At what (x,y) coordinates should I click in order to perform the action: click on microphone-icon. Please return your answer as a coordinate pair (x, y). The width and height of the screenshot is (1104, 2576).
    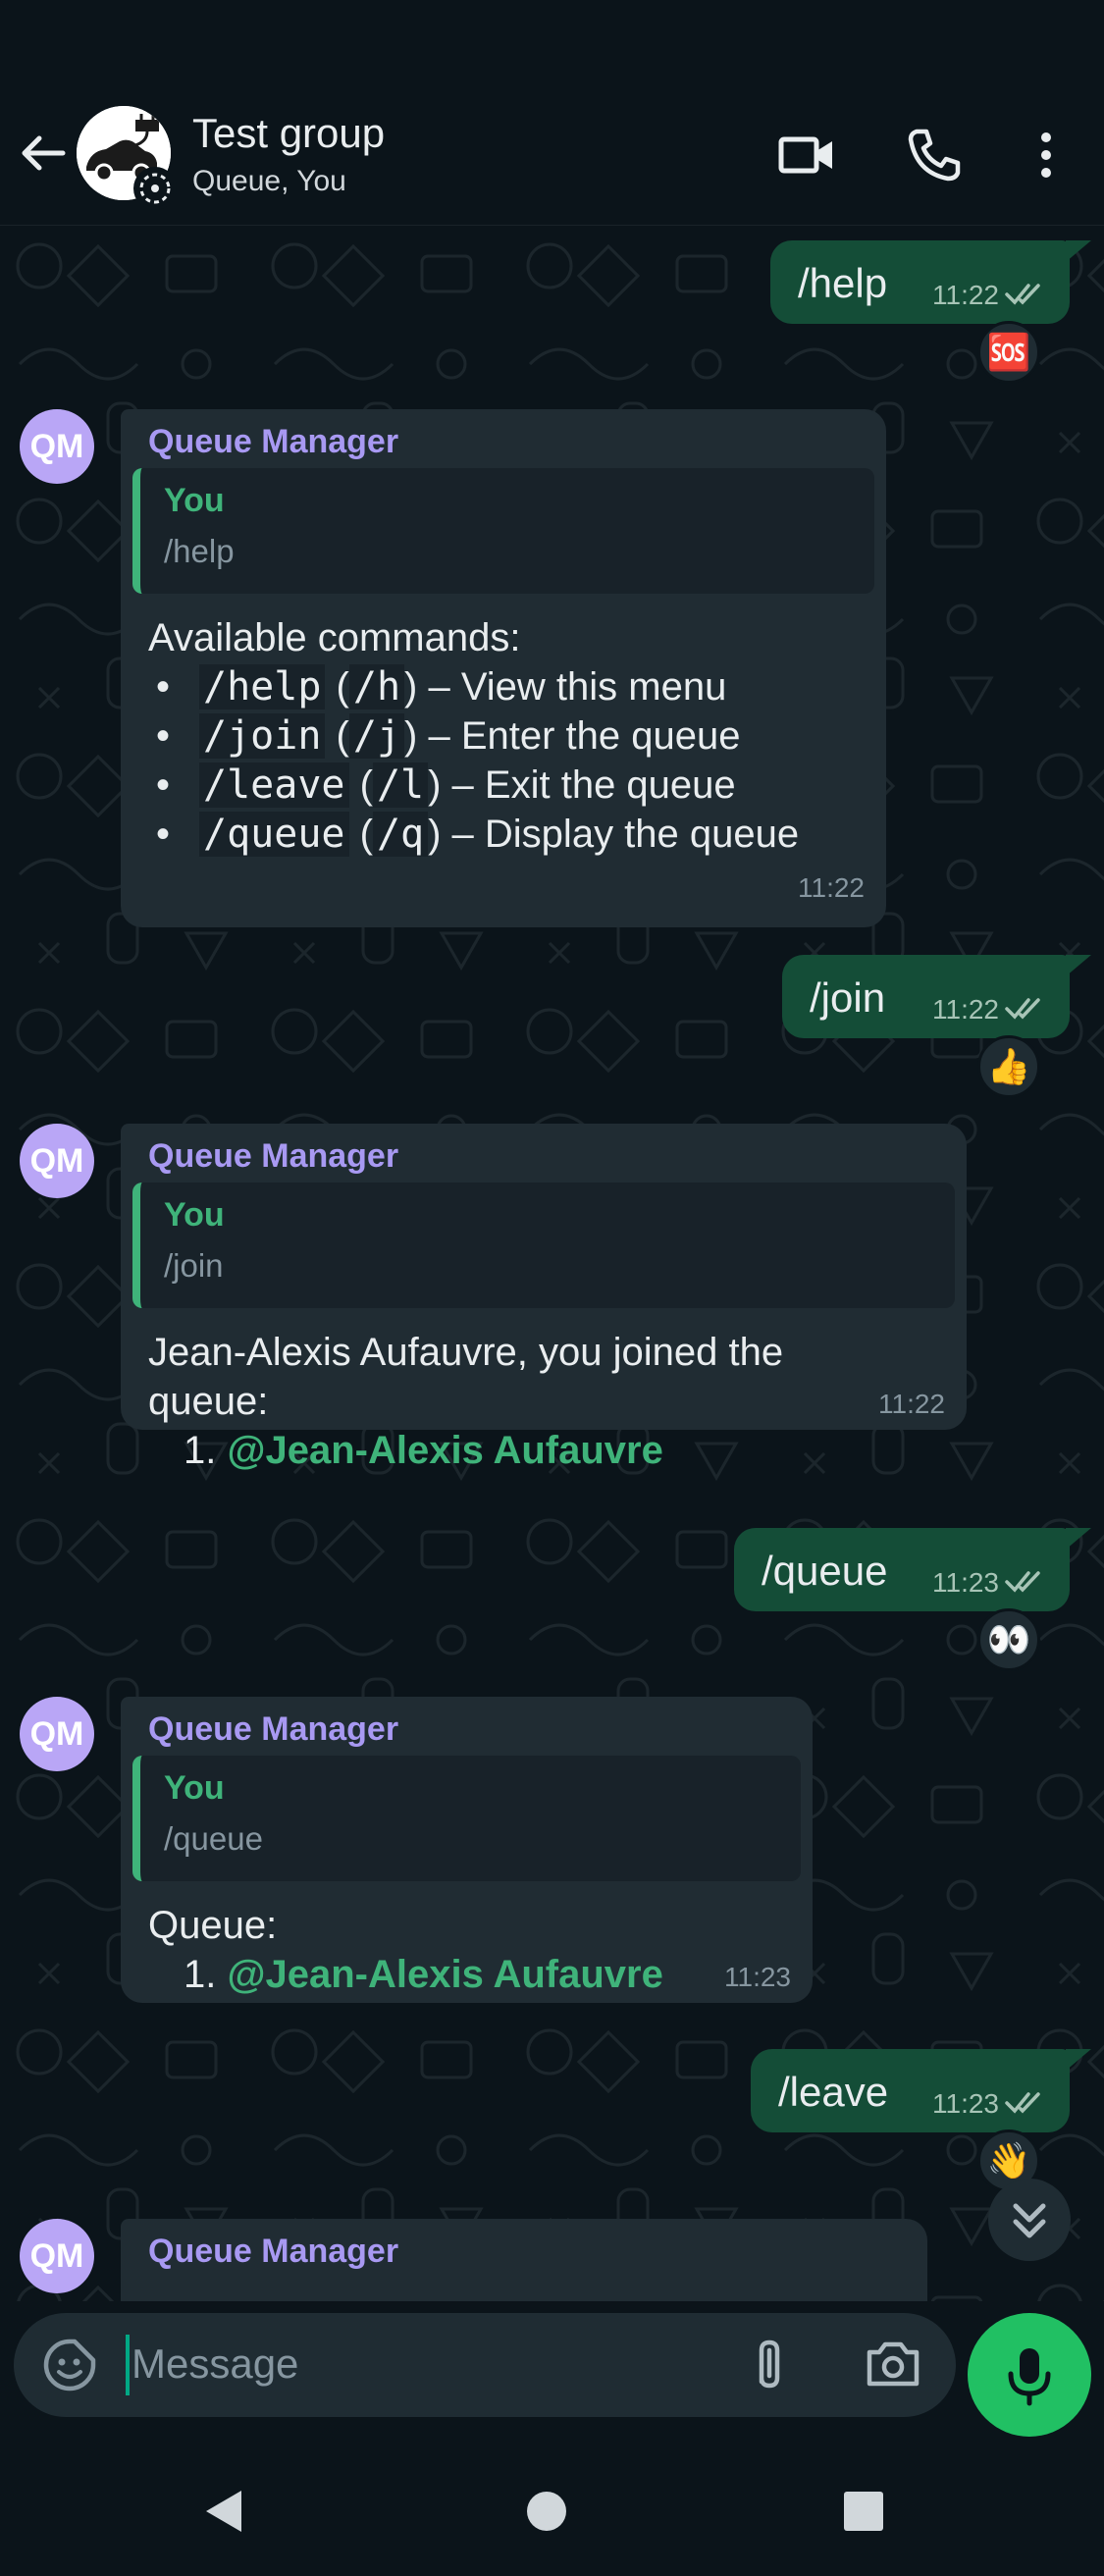
    Looking at the image, I should click on (1029, 2377).